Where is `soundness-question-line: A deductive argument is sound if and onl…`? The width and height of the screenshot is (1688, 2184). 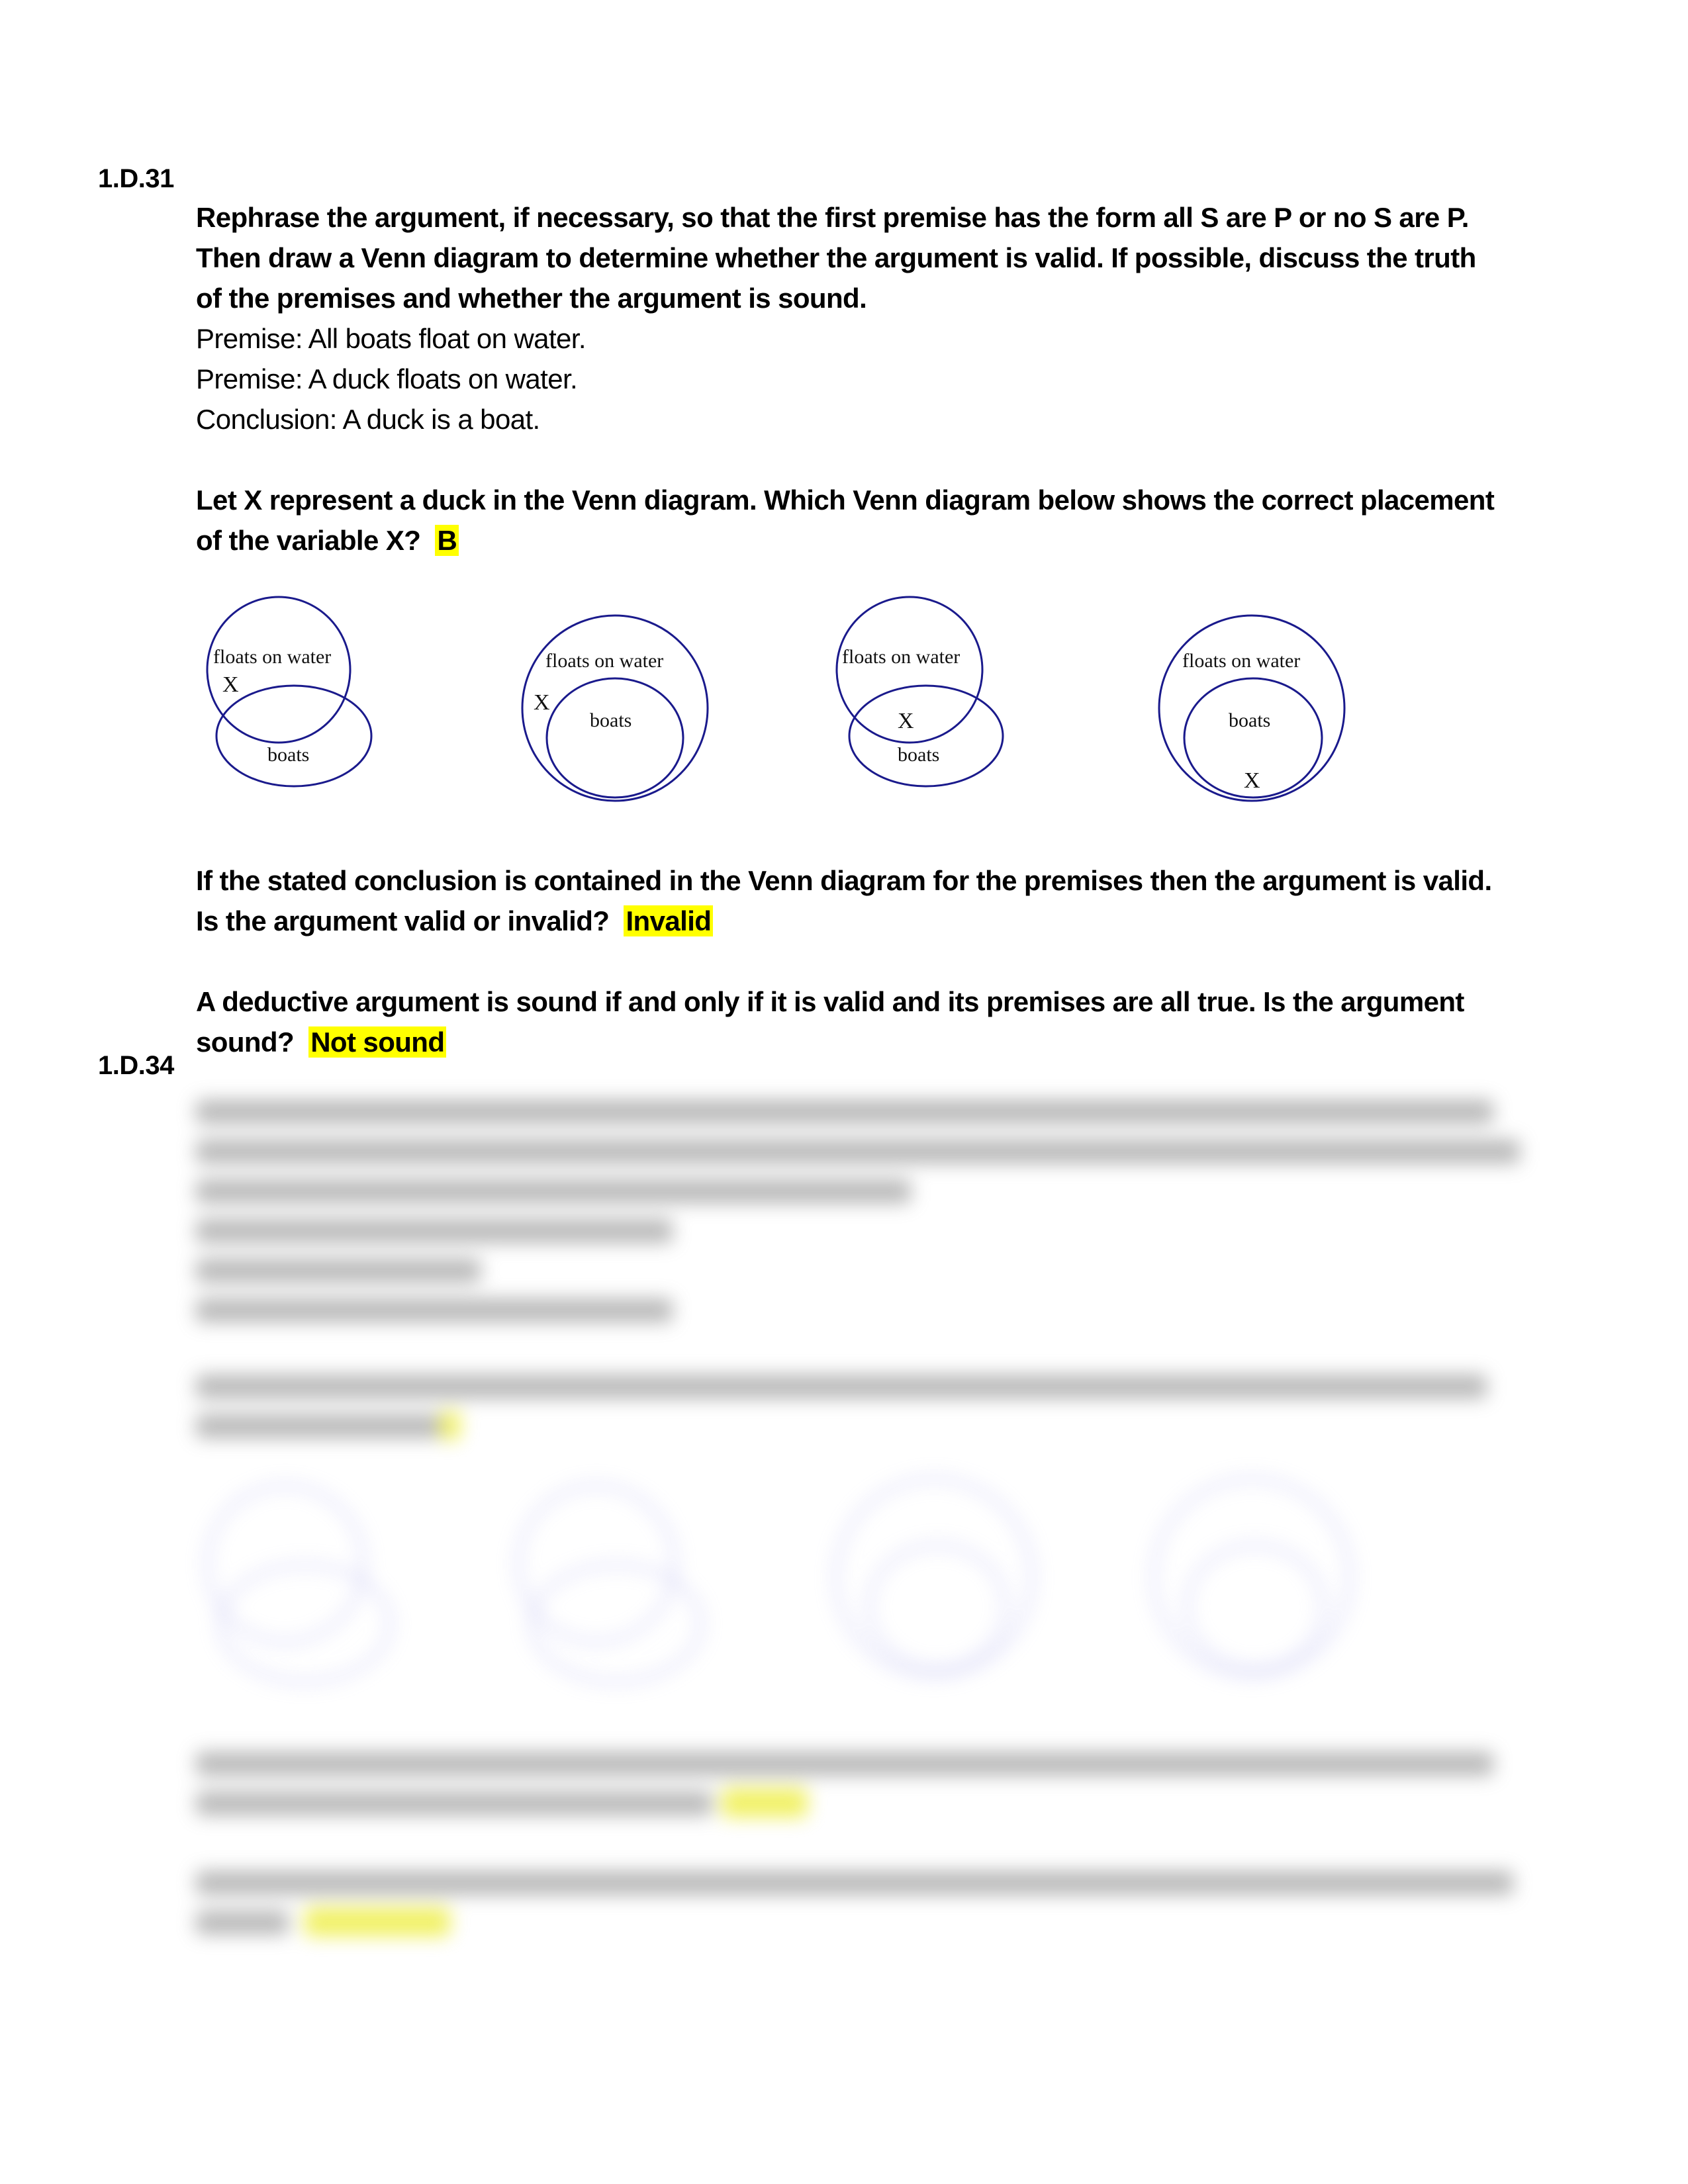
soundness-question-line: A deductive argument is sound if and onl… is located at coordinates (830, 1001).